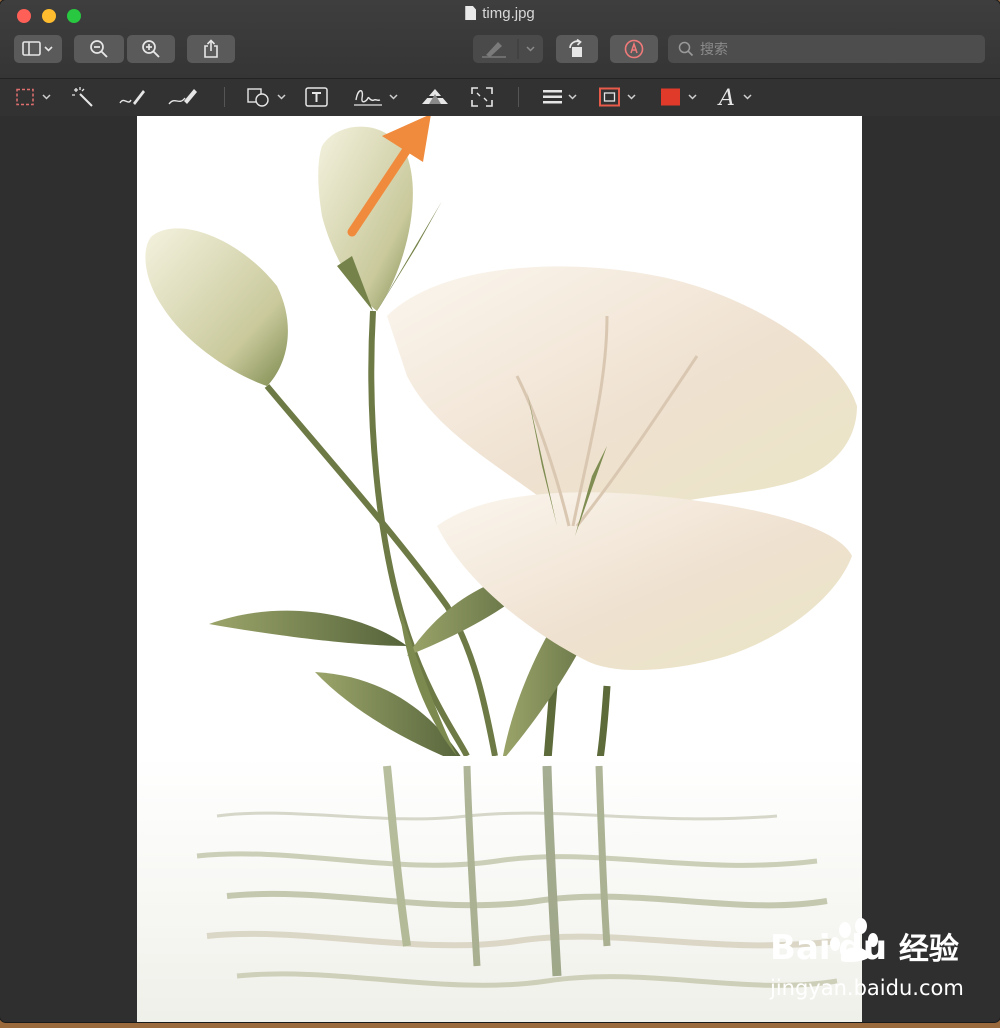 This screenshot has height=1028, width=1000. I want to click on rotate-left-icon, so click(575, 48).